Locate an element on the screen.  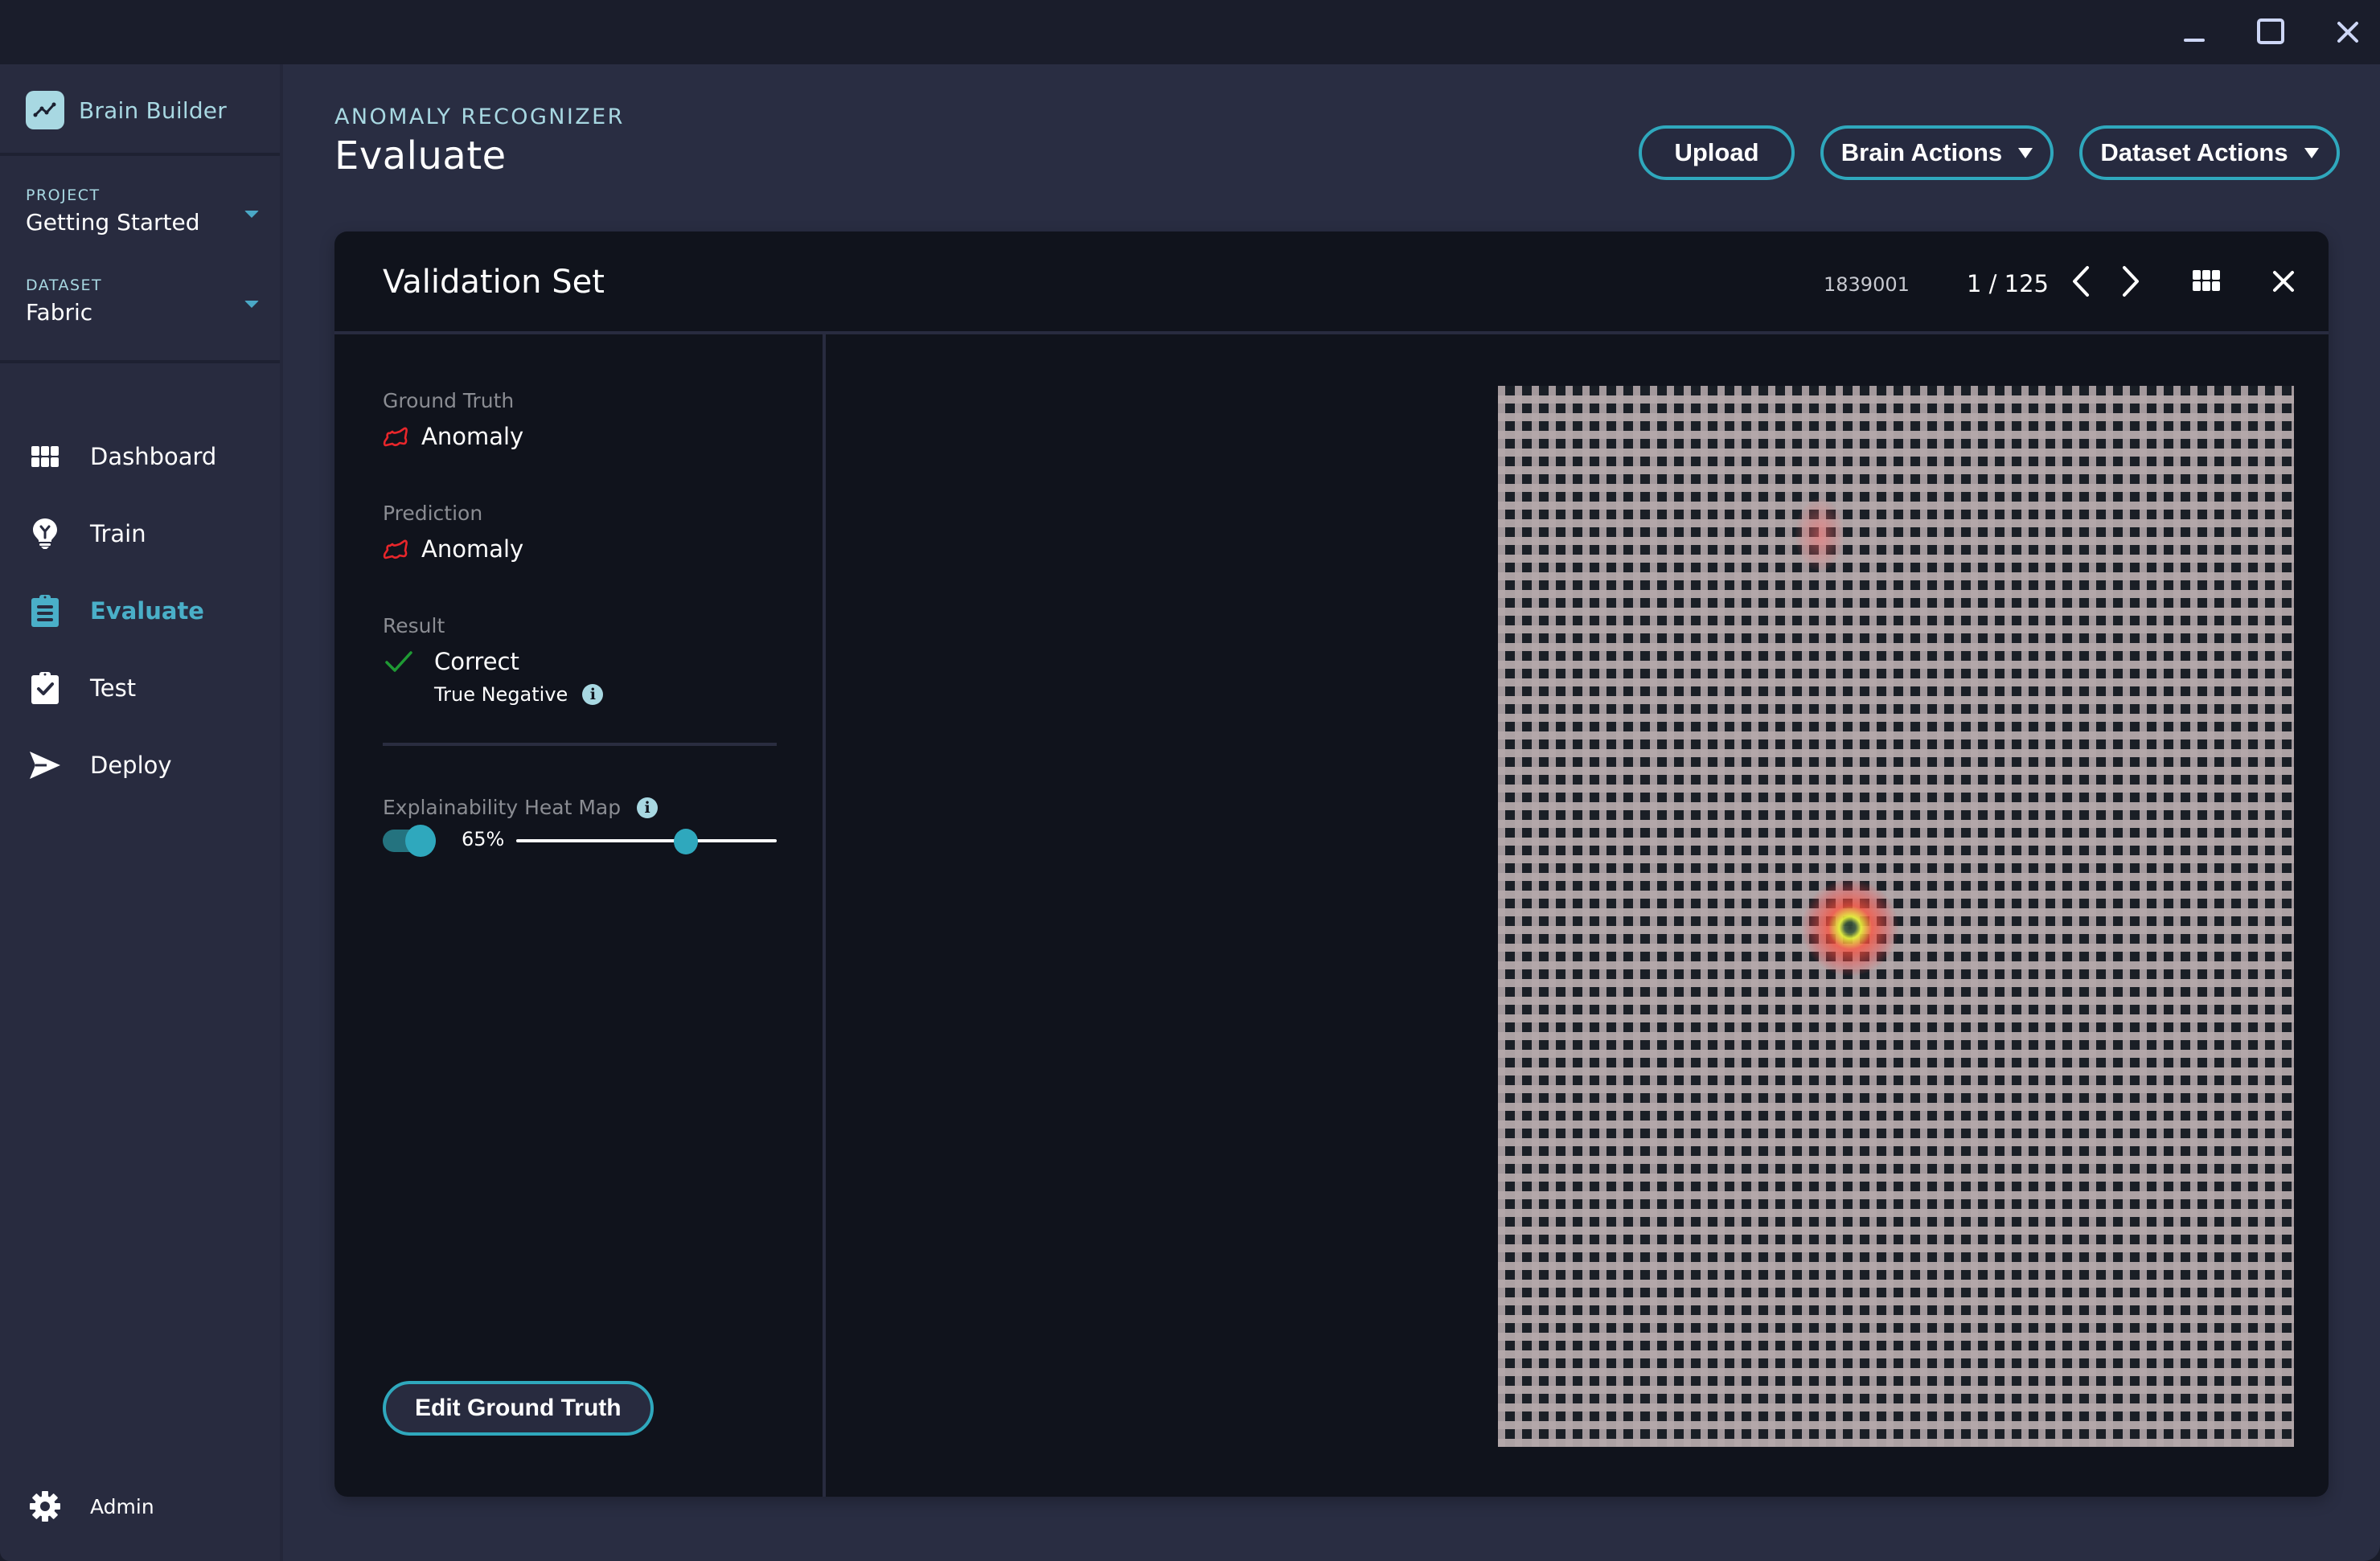
trend-line-icon is located at coordinates (45, 110).